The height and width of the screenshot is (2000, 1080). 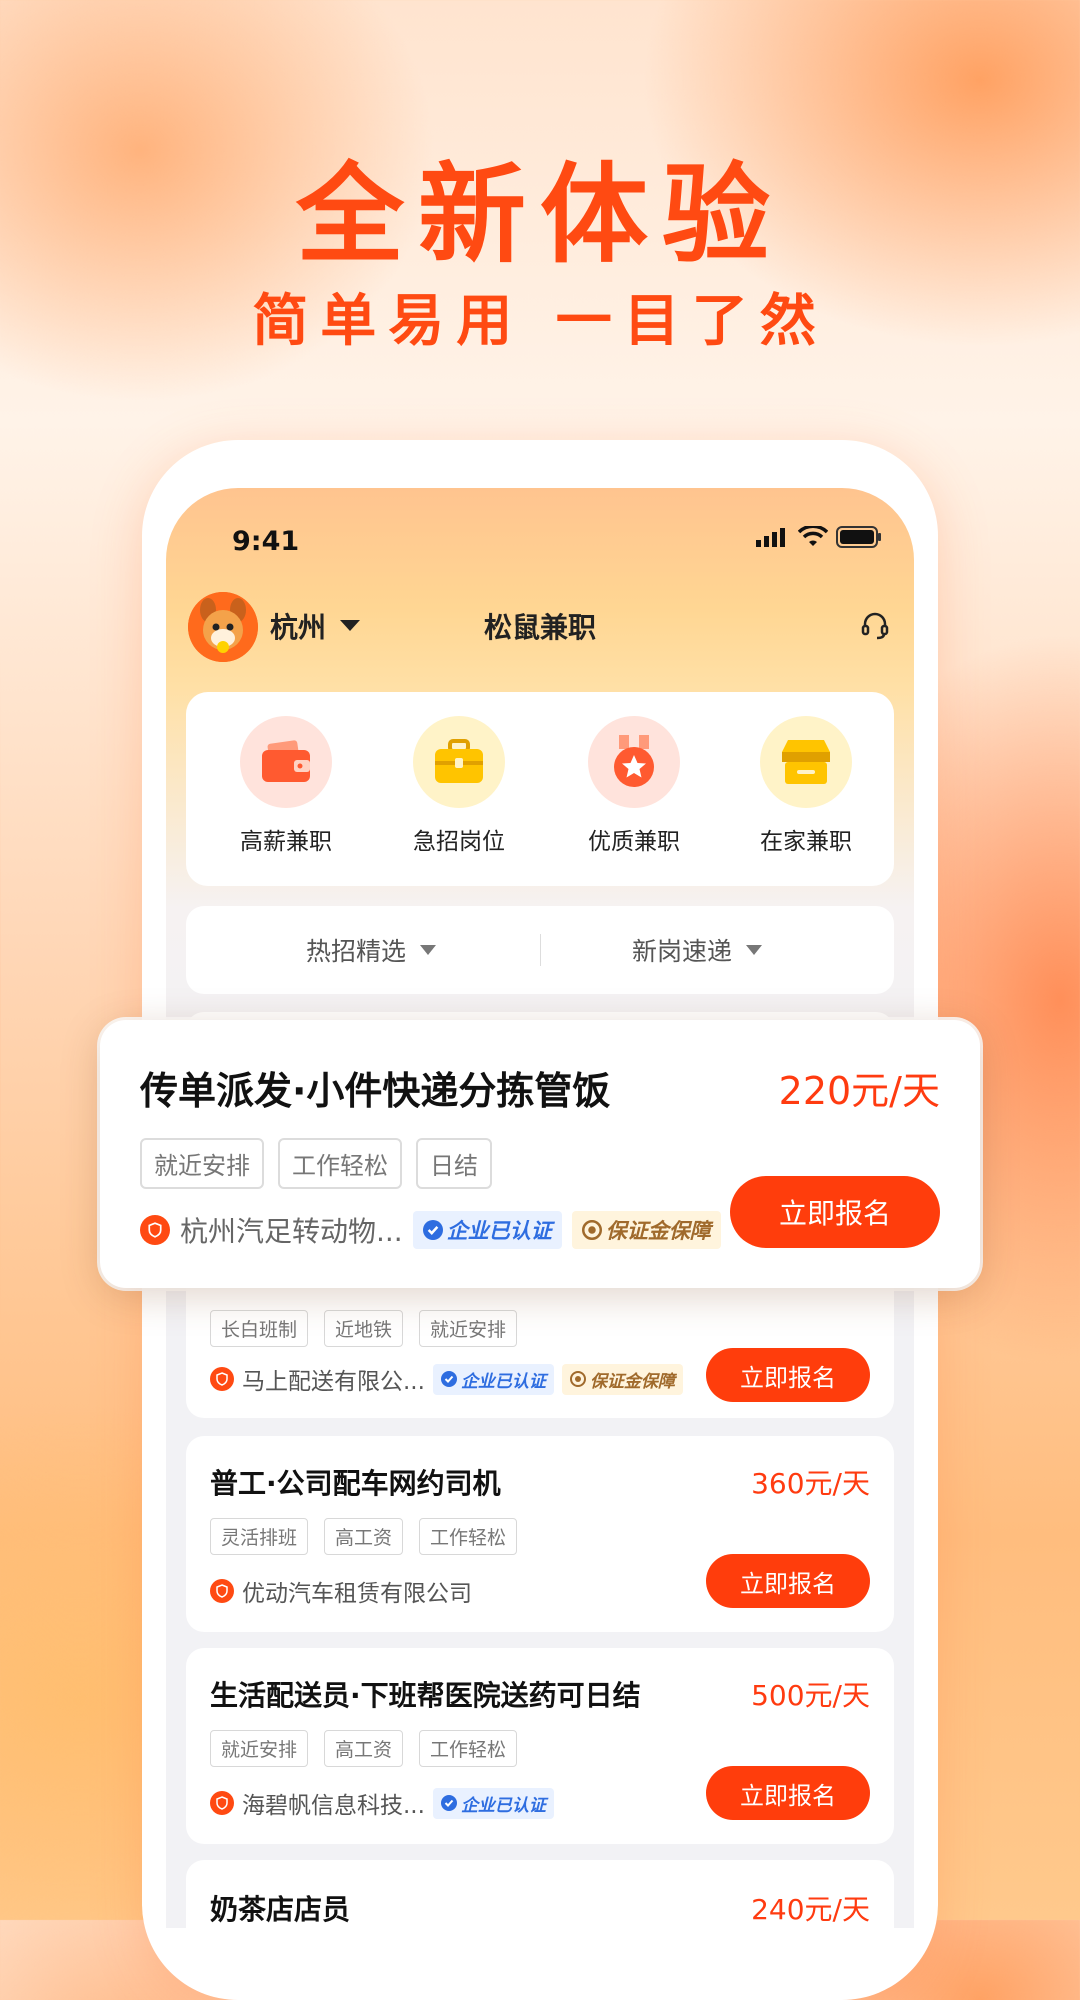 I want to click on filter-new: 新岗速递, so click(x=697, y=950).